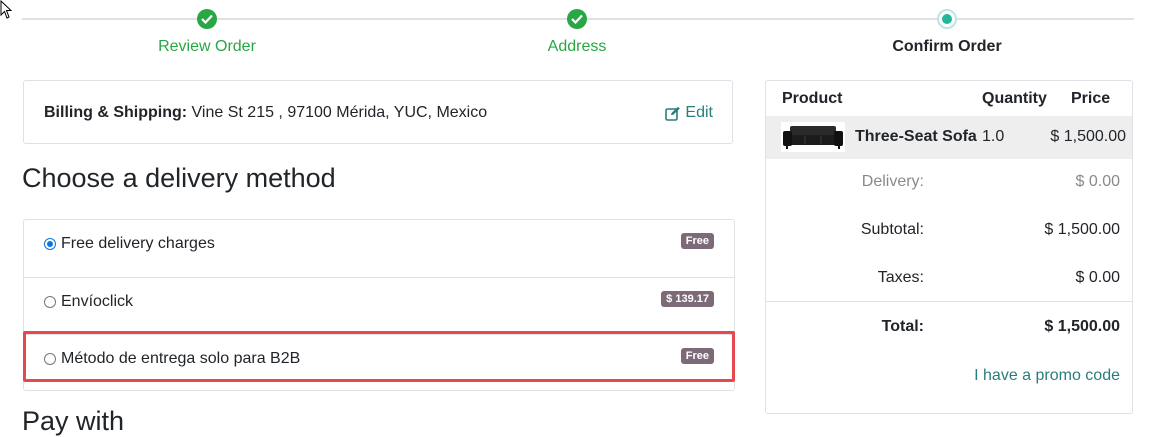  What do you see at coordinates (812, 98) in the screenshot?
I see `column-header-product: Product` at bounding box center [812, 98].